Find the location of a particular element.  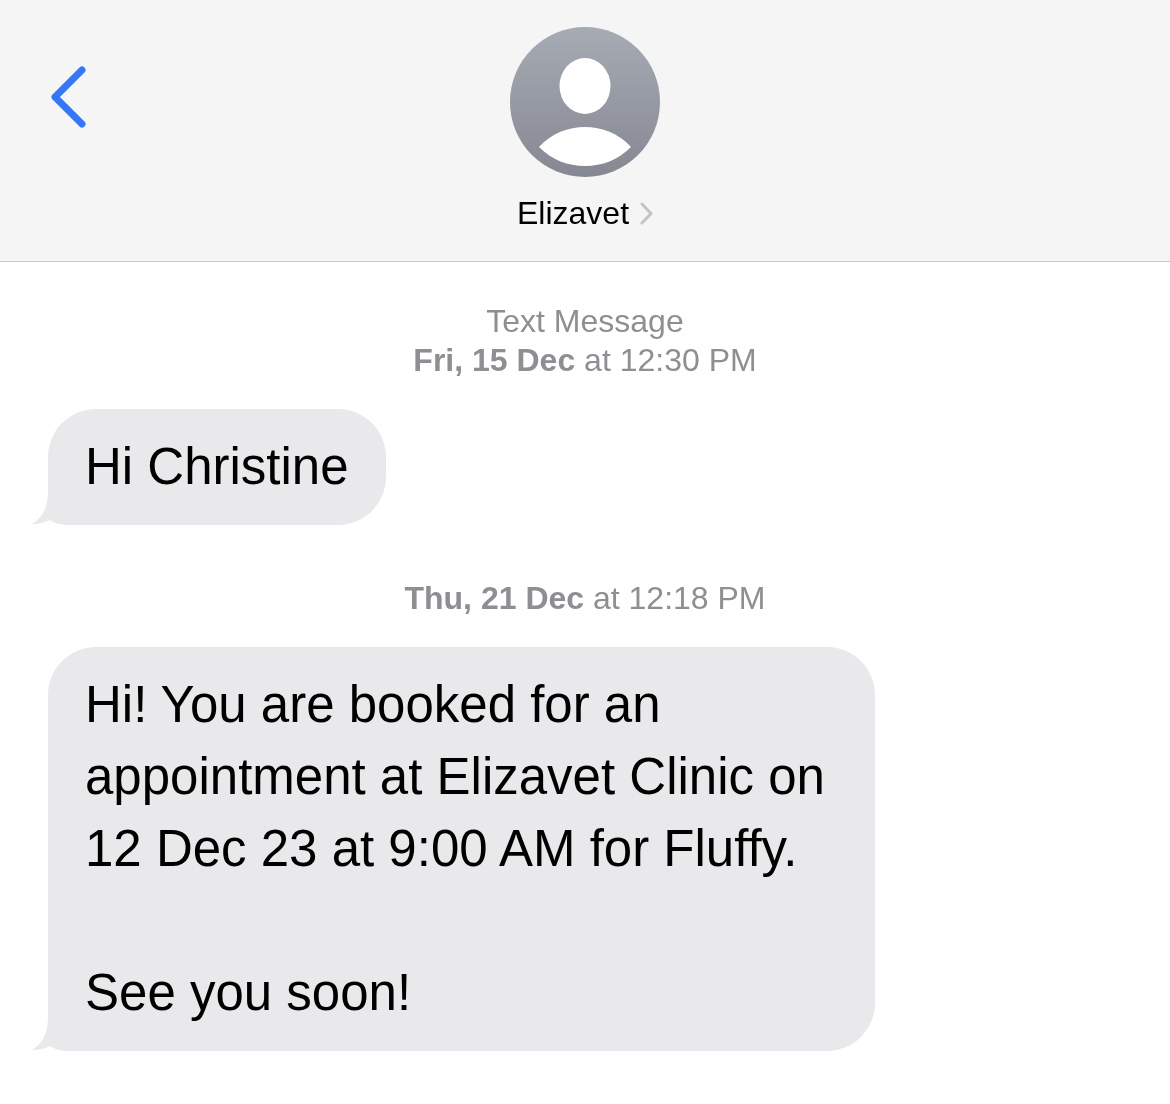

chevron-right-icon is located at coordinates (646, 213).